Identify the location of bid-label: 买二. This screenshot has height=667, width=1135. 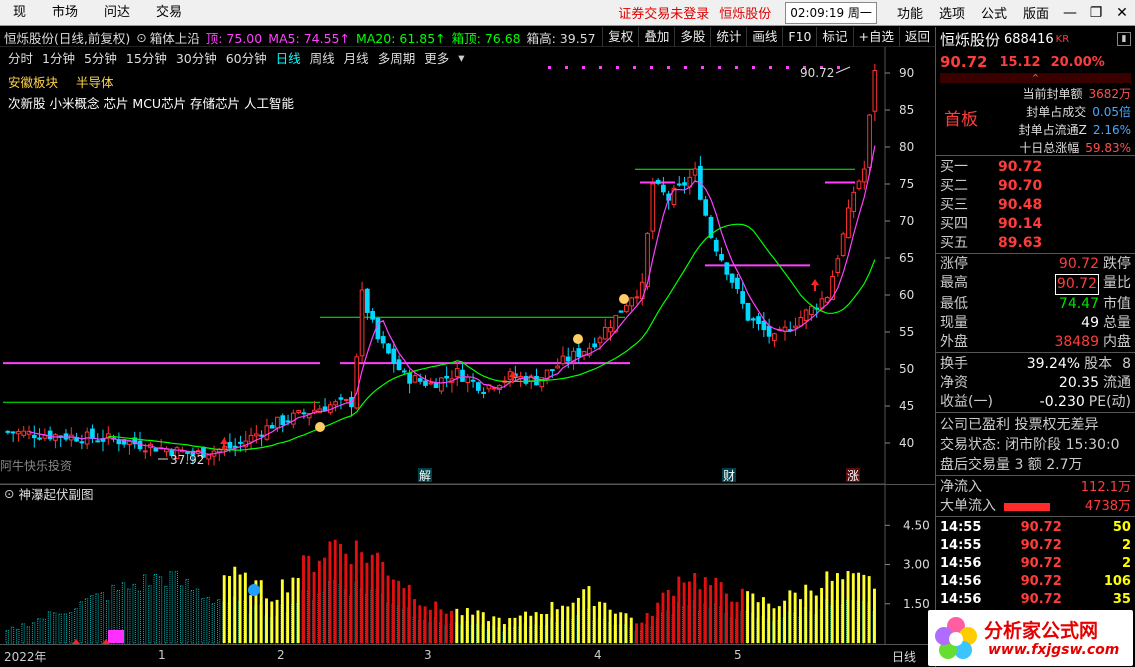
(954, 186).